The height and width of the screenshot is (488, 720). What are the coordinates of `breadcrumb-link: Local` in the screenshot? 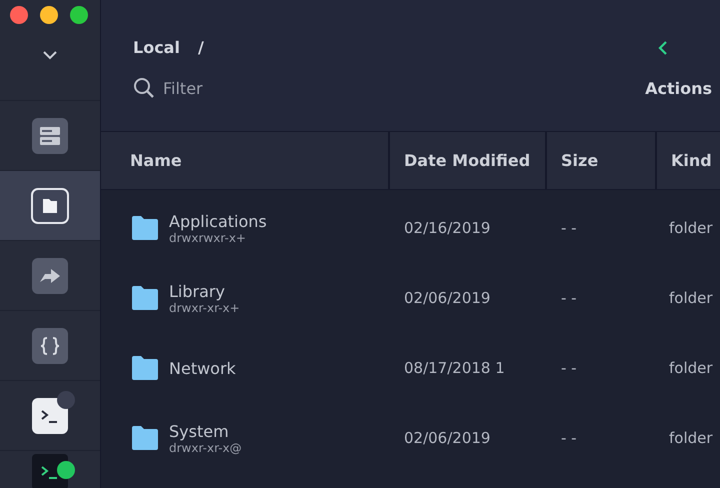 It's located at (156, 47).